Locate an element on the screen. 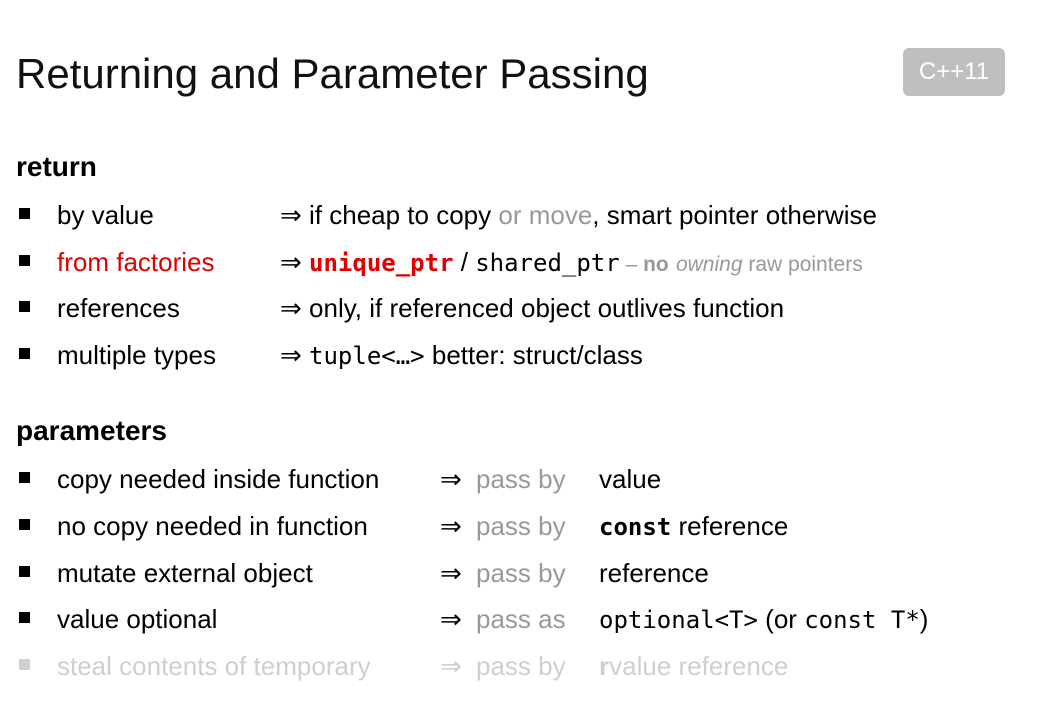 The image size is (1040, 720). row-label: references is located at coordinates (118, 308).